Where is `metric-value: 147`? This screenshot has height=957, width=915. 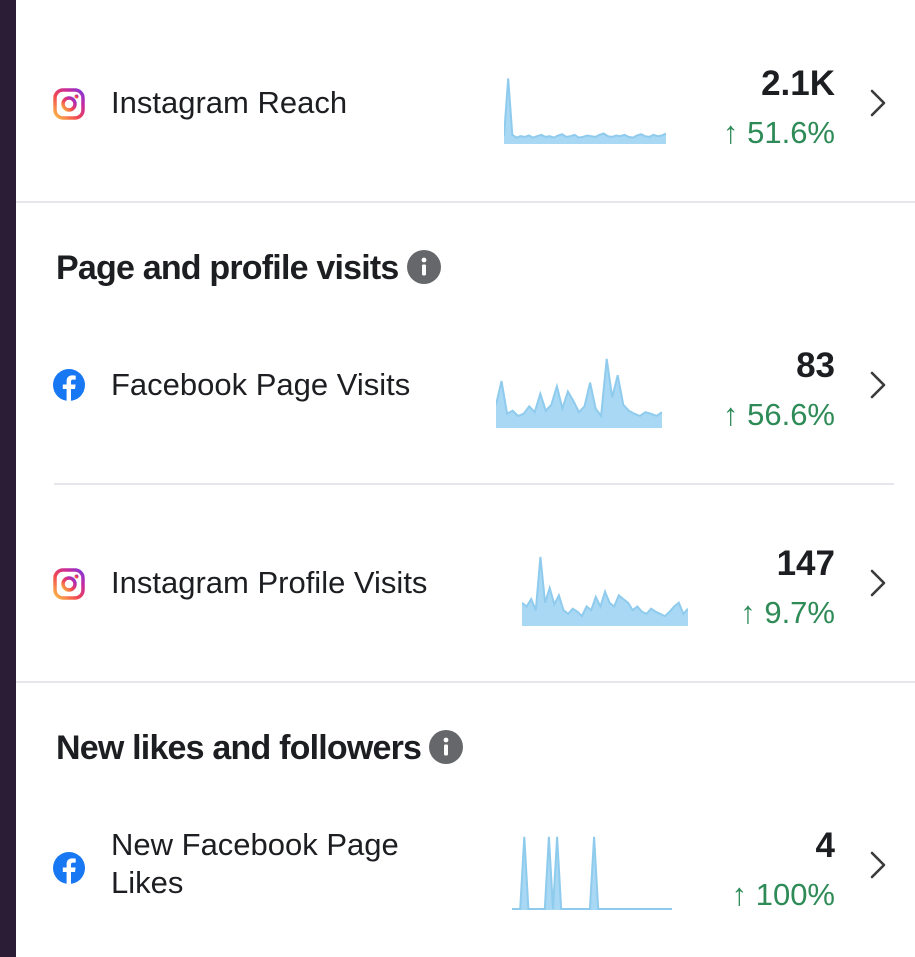 metric-value: 147 is located at coordinates (805, 563).